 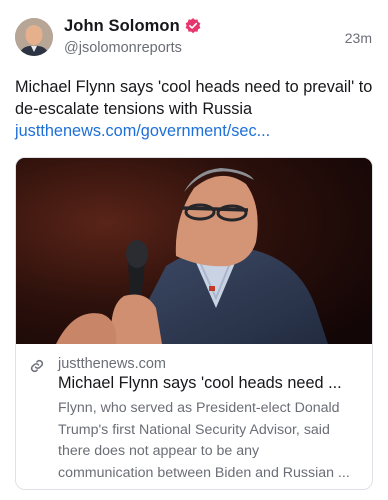 I want to click on verified-badge-icon, so click(x=193, y=26).